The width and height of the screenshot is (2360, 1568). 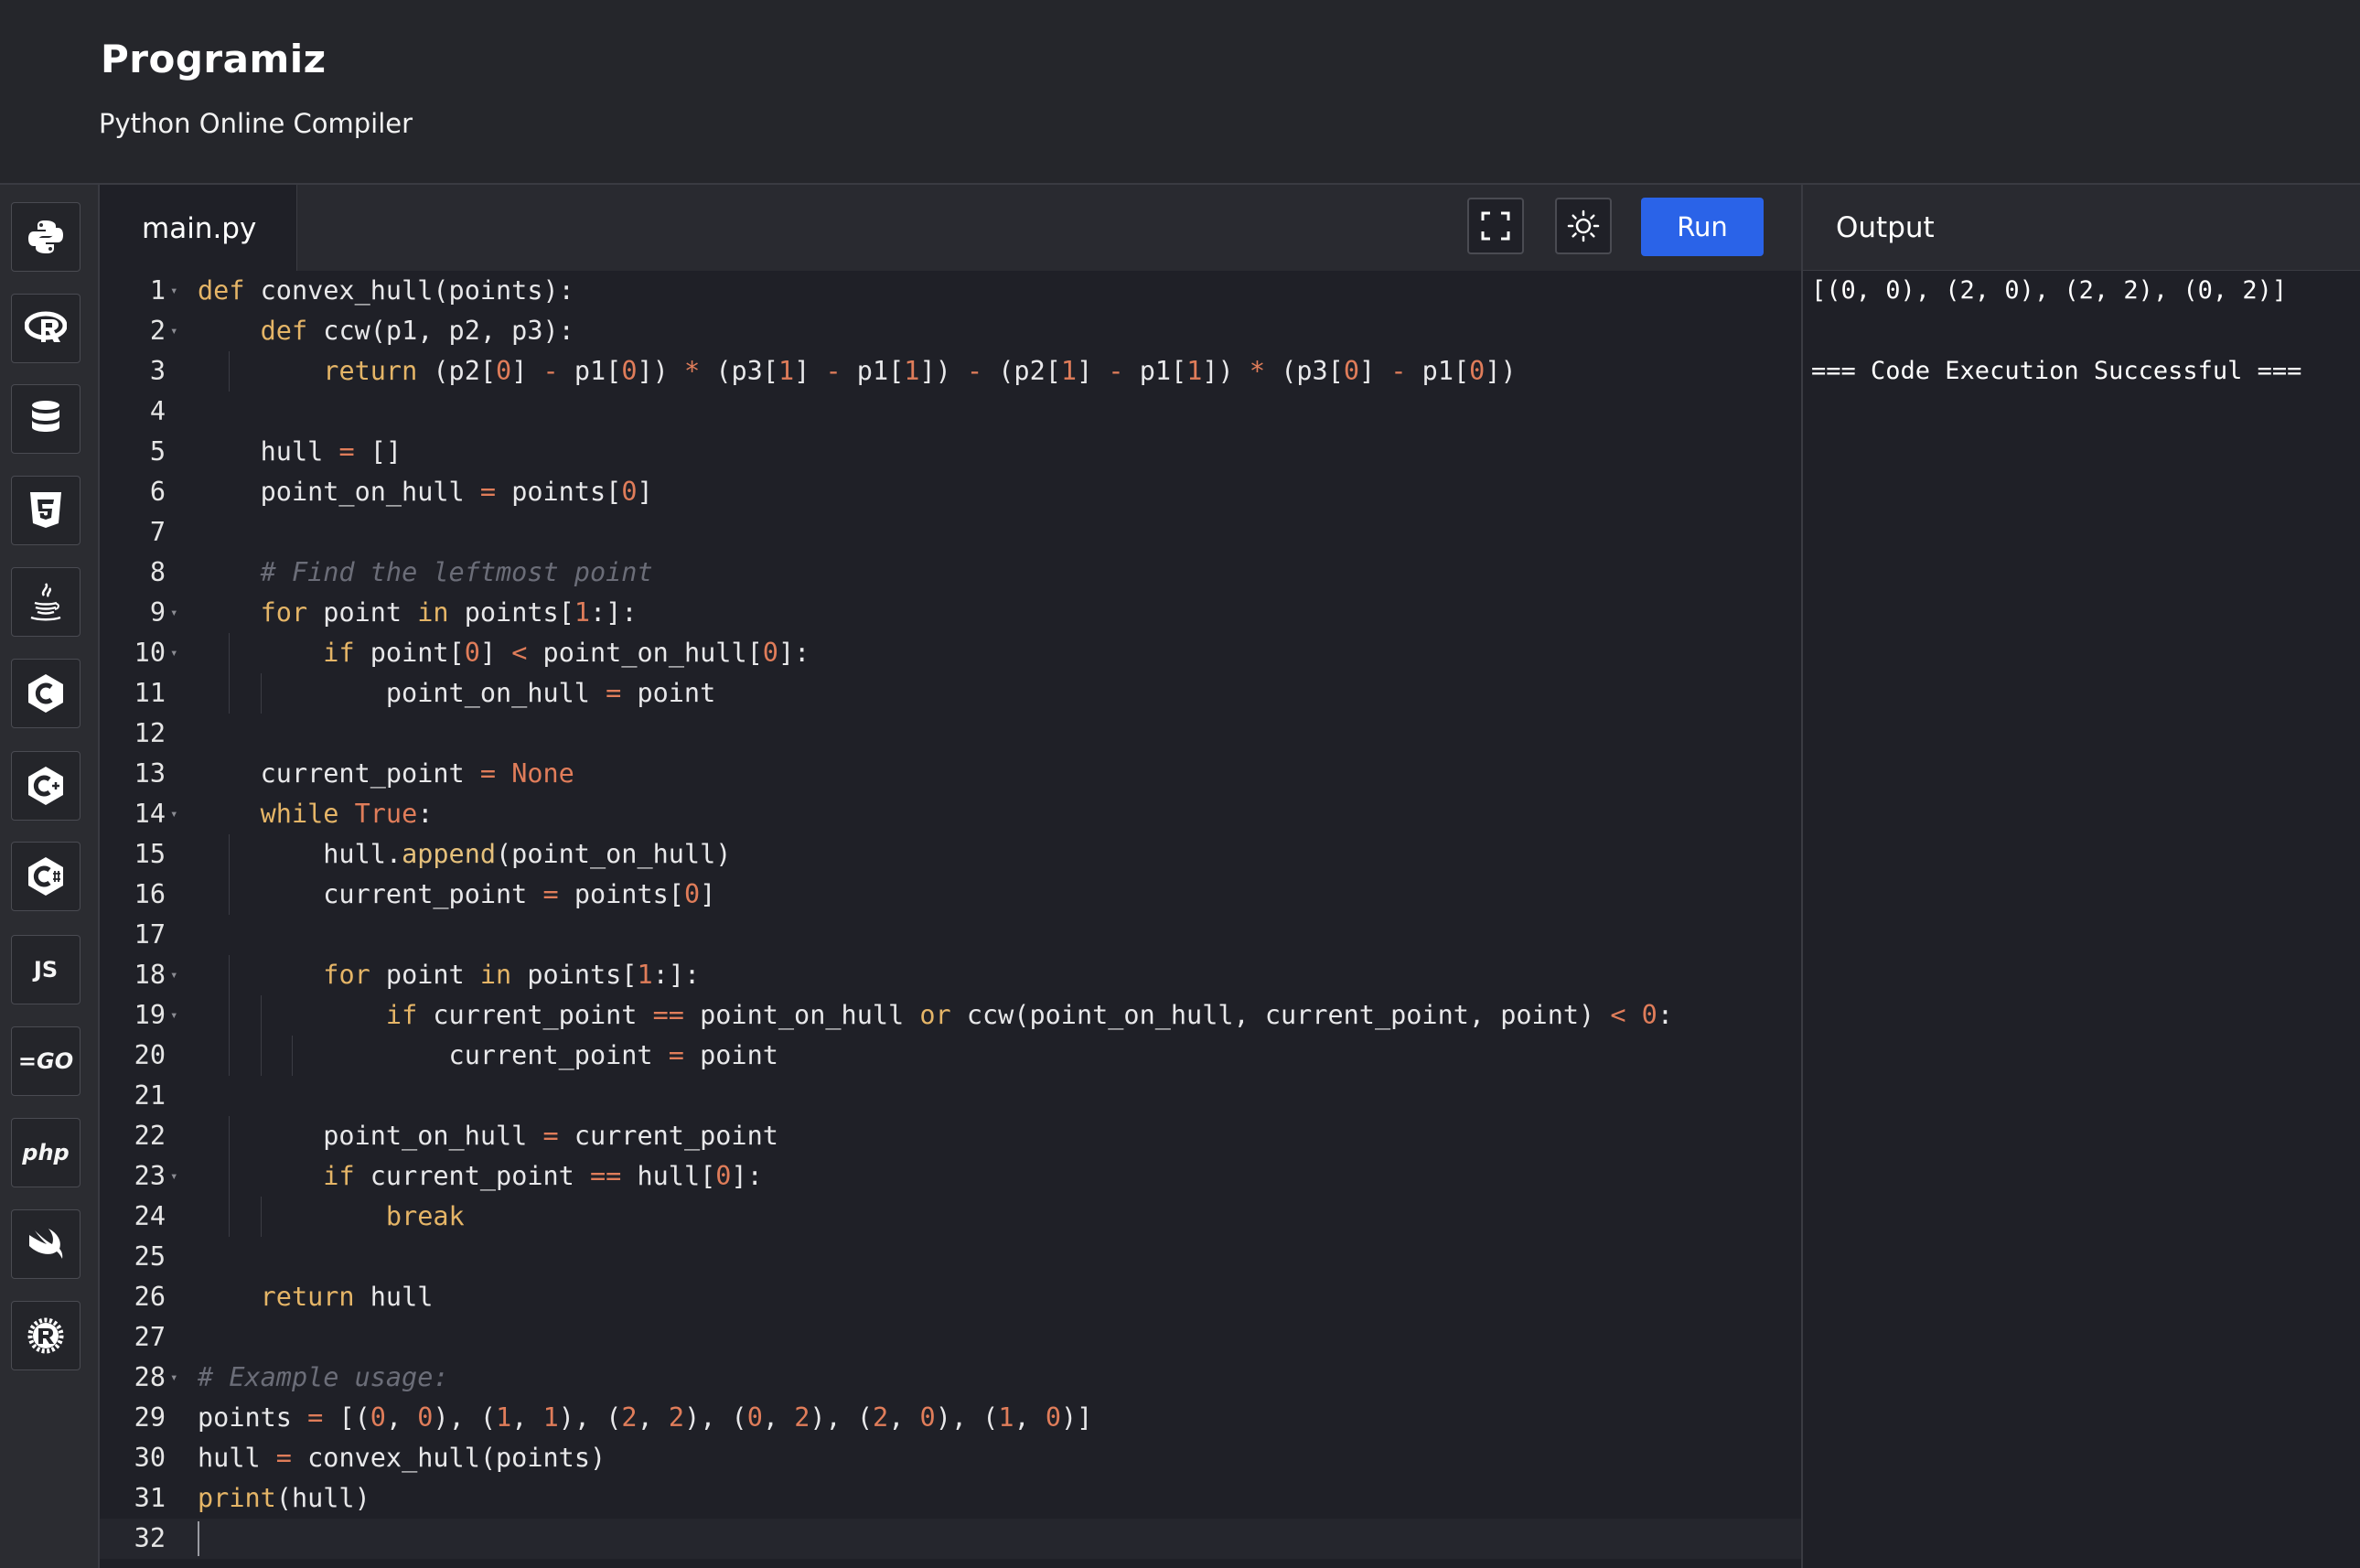 What do you see at coordinates (950, 935) in the screenshot?
I see `code-line: 17` at bounding box center [950, 935].